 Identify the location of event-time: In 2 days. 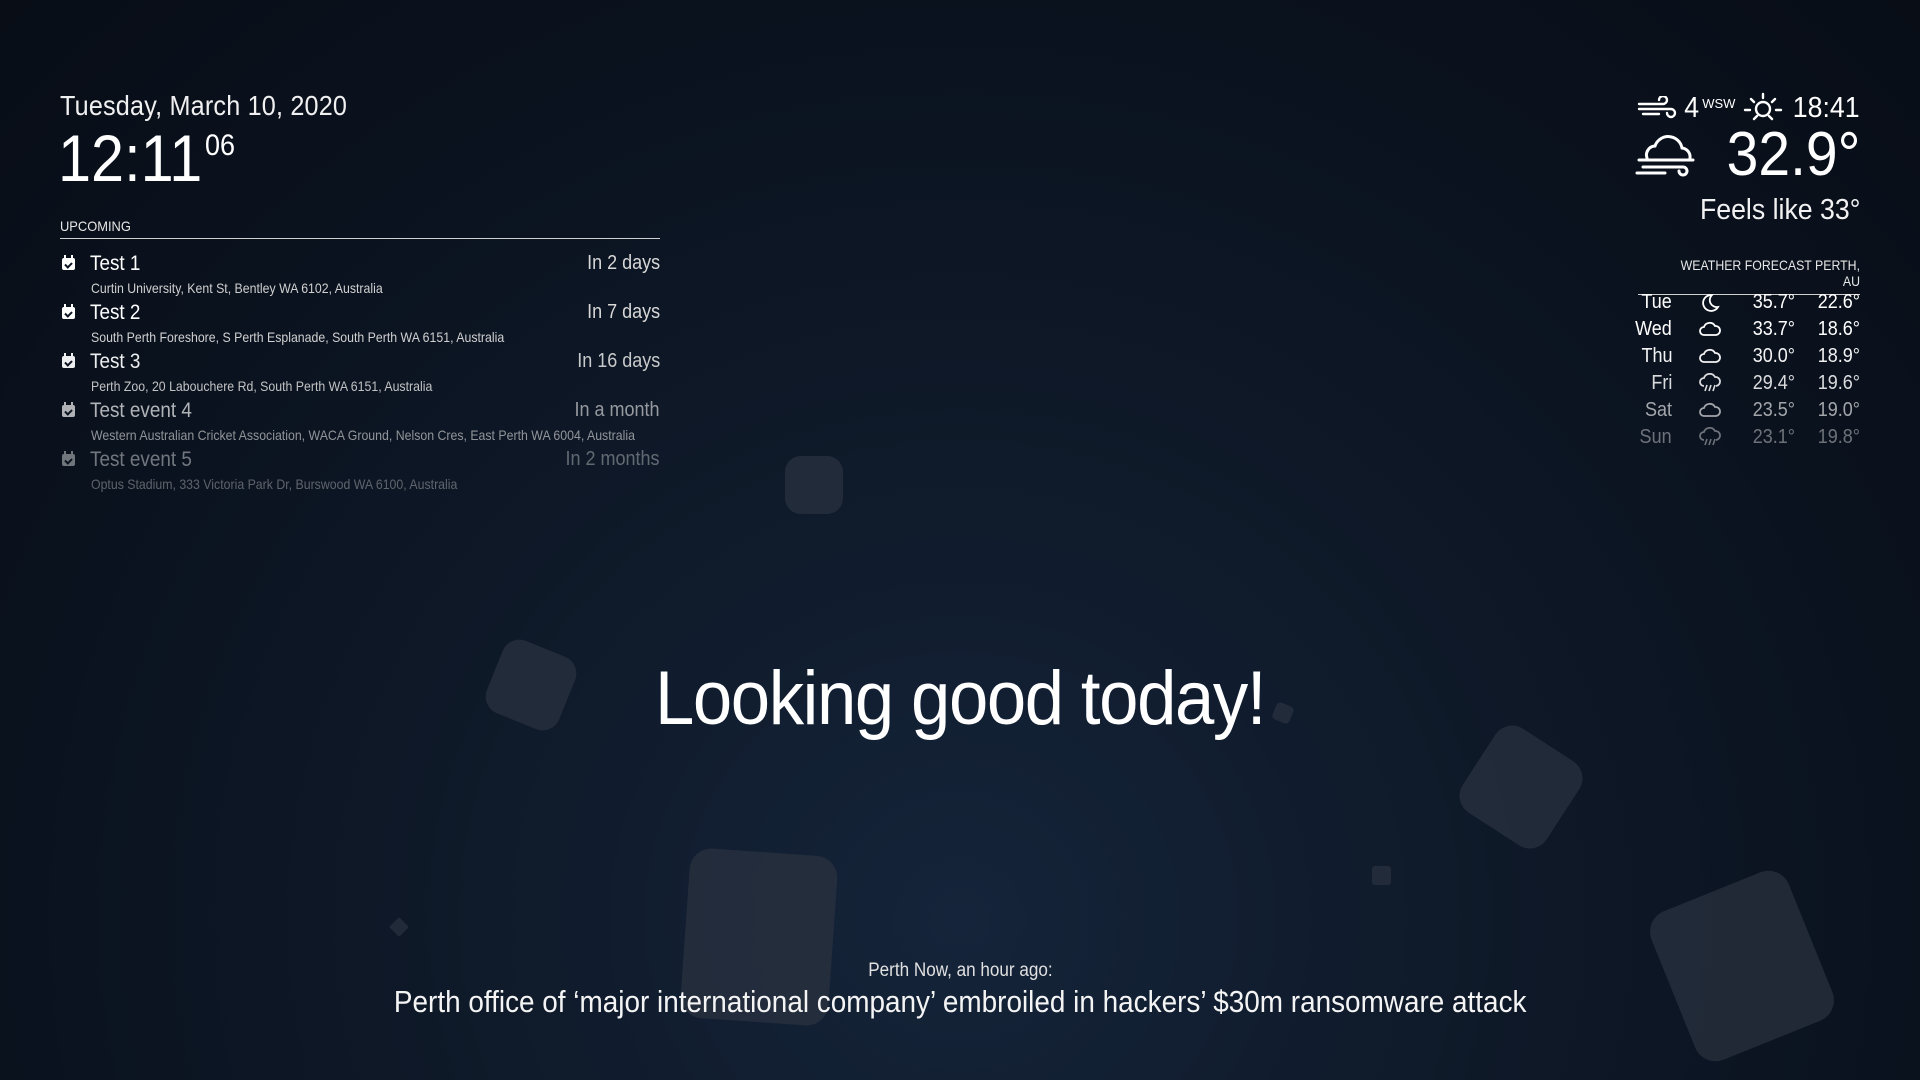
(623, 263).